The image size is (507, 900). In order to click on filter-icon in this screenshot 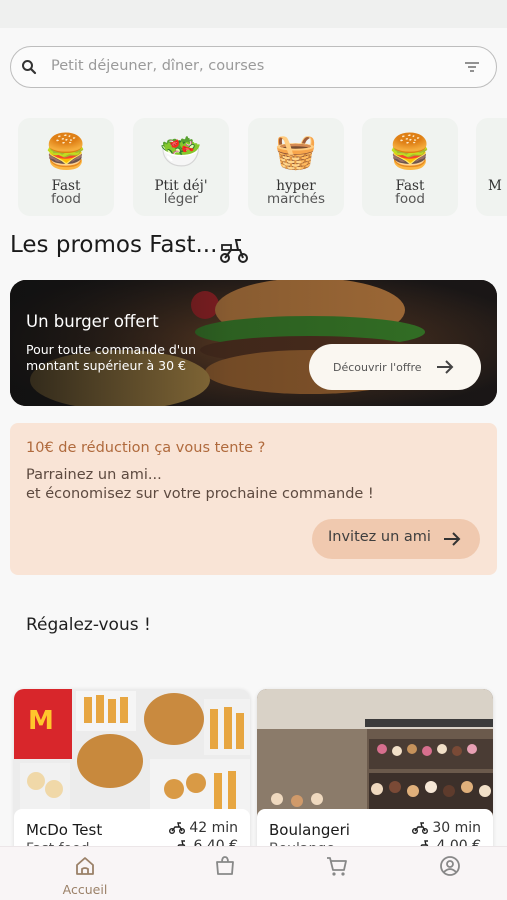, I will do `click(472, 67)`.